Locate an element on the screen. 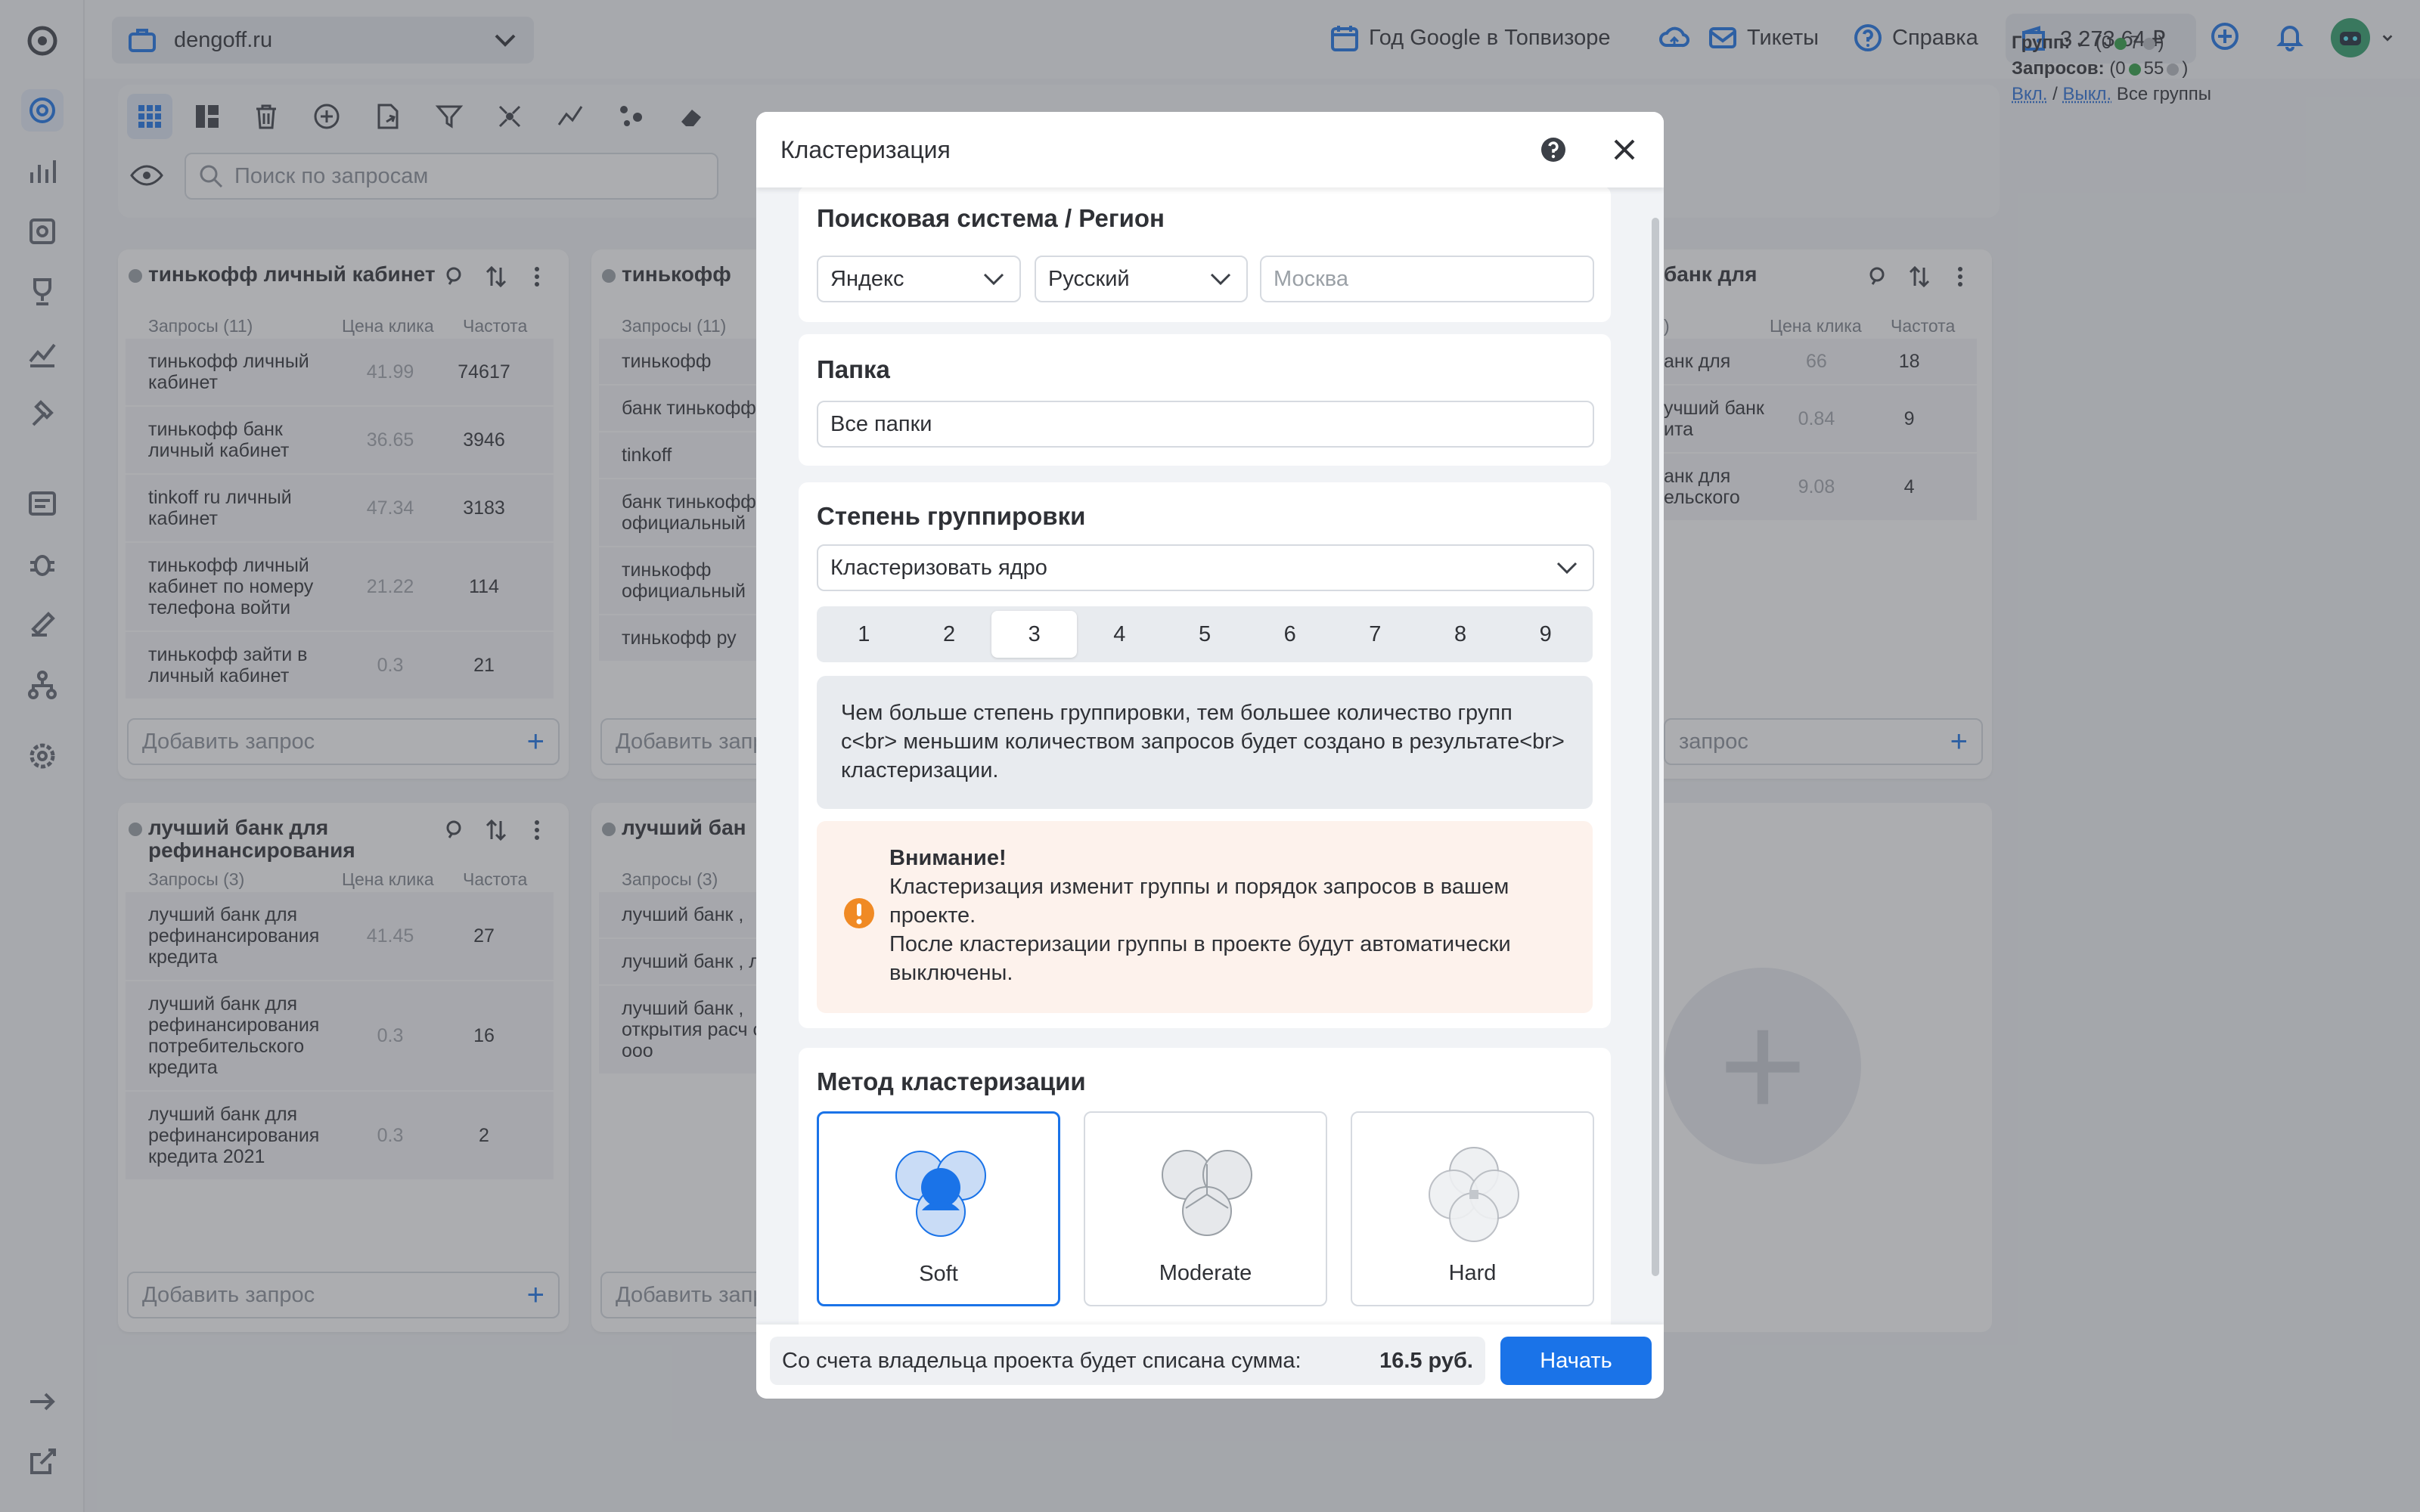  soft-venn-icon is located at coordinates (940, 1194).